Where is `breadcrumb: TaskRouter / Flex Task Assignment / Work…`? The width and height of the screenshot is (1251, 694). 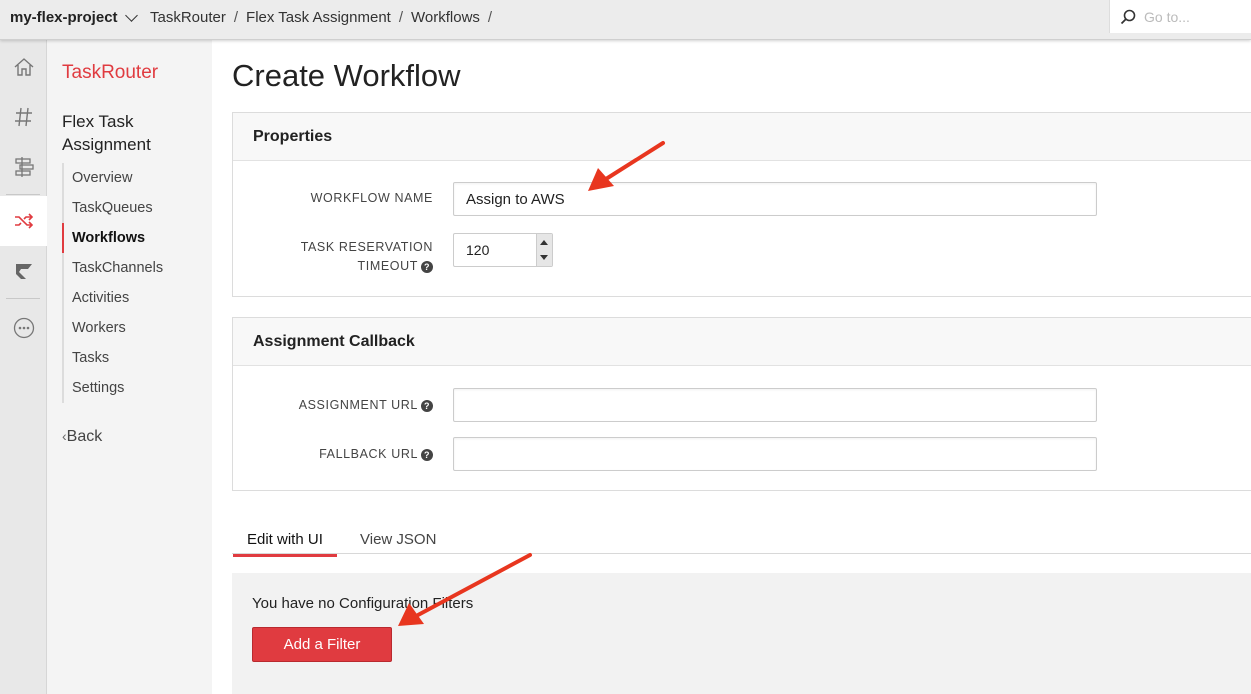 breadcrumb: TaskRouter / Flex Task Assignment / Work… is located at coordinates (321, 17).